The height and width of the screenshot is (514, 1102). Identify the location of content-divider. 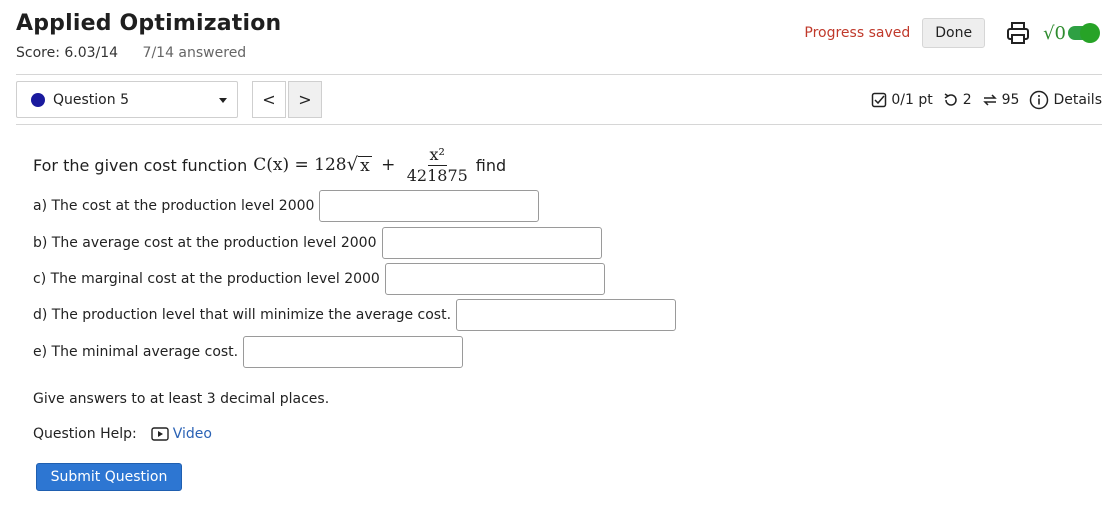
(559, 124).